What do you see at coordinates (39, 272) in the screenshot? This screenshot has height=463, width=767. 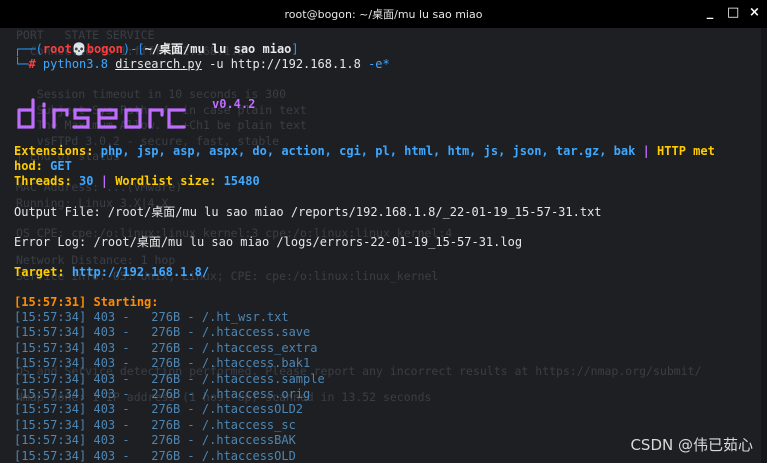 I see `target-label: Target:` at bounding box center [39, 272].